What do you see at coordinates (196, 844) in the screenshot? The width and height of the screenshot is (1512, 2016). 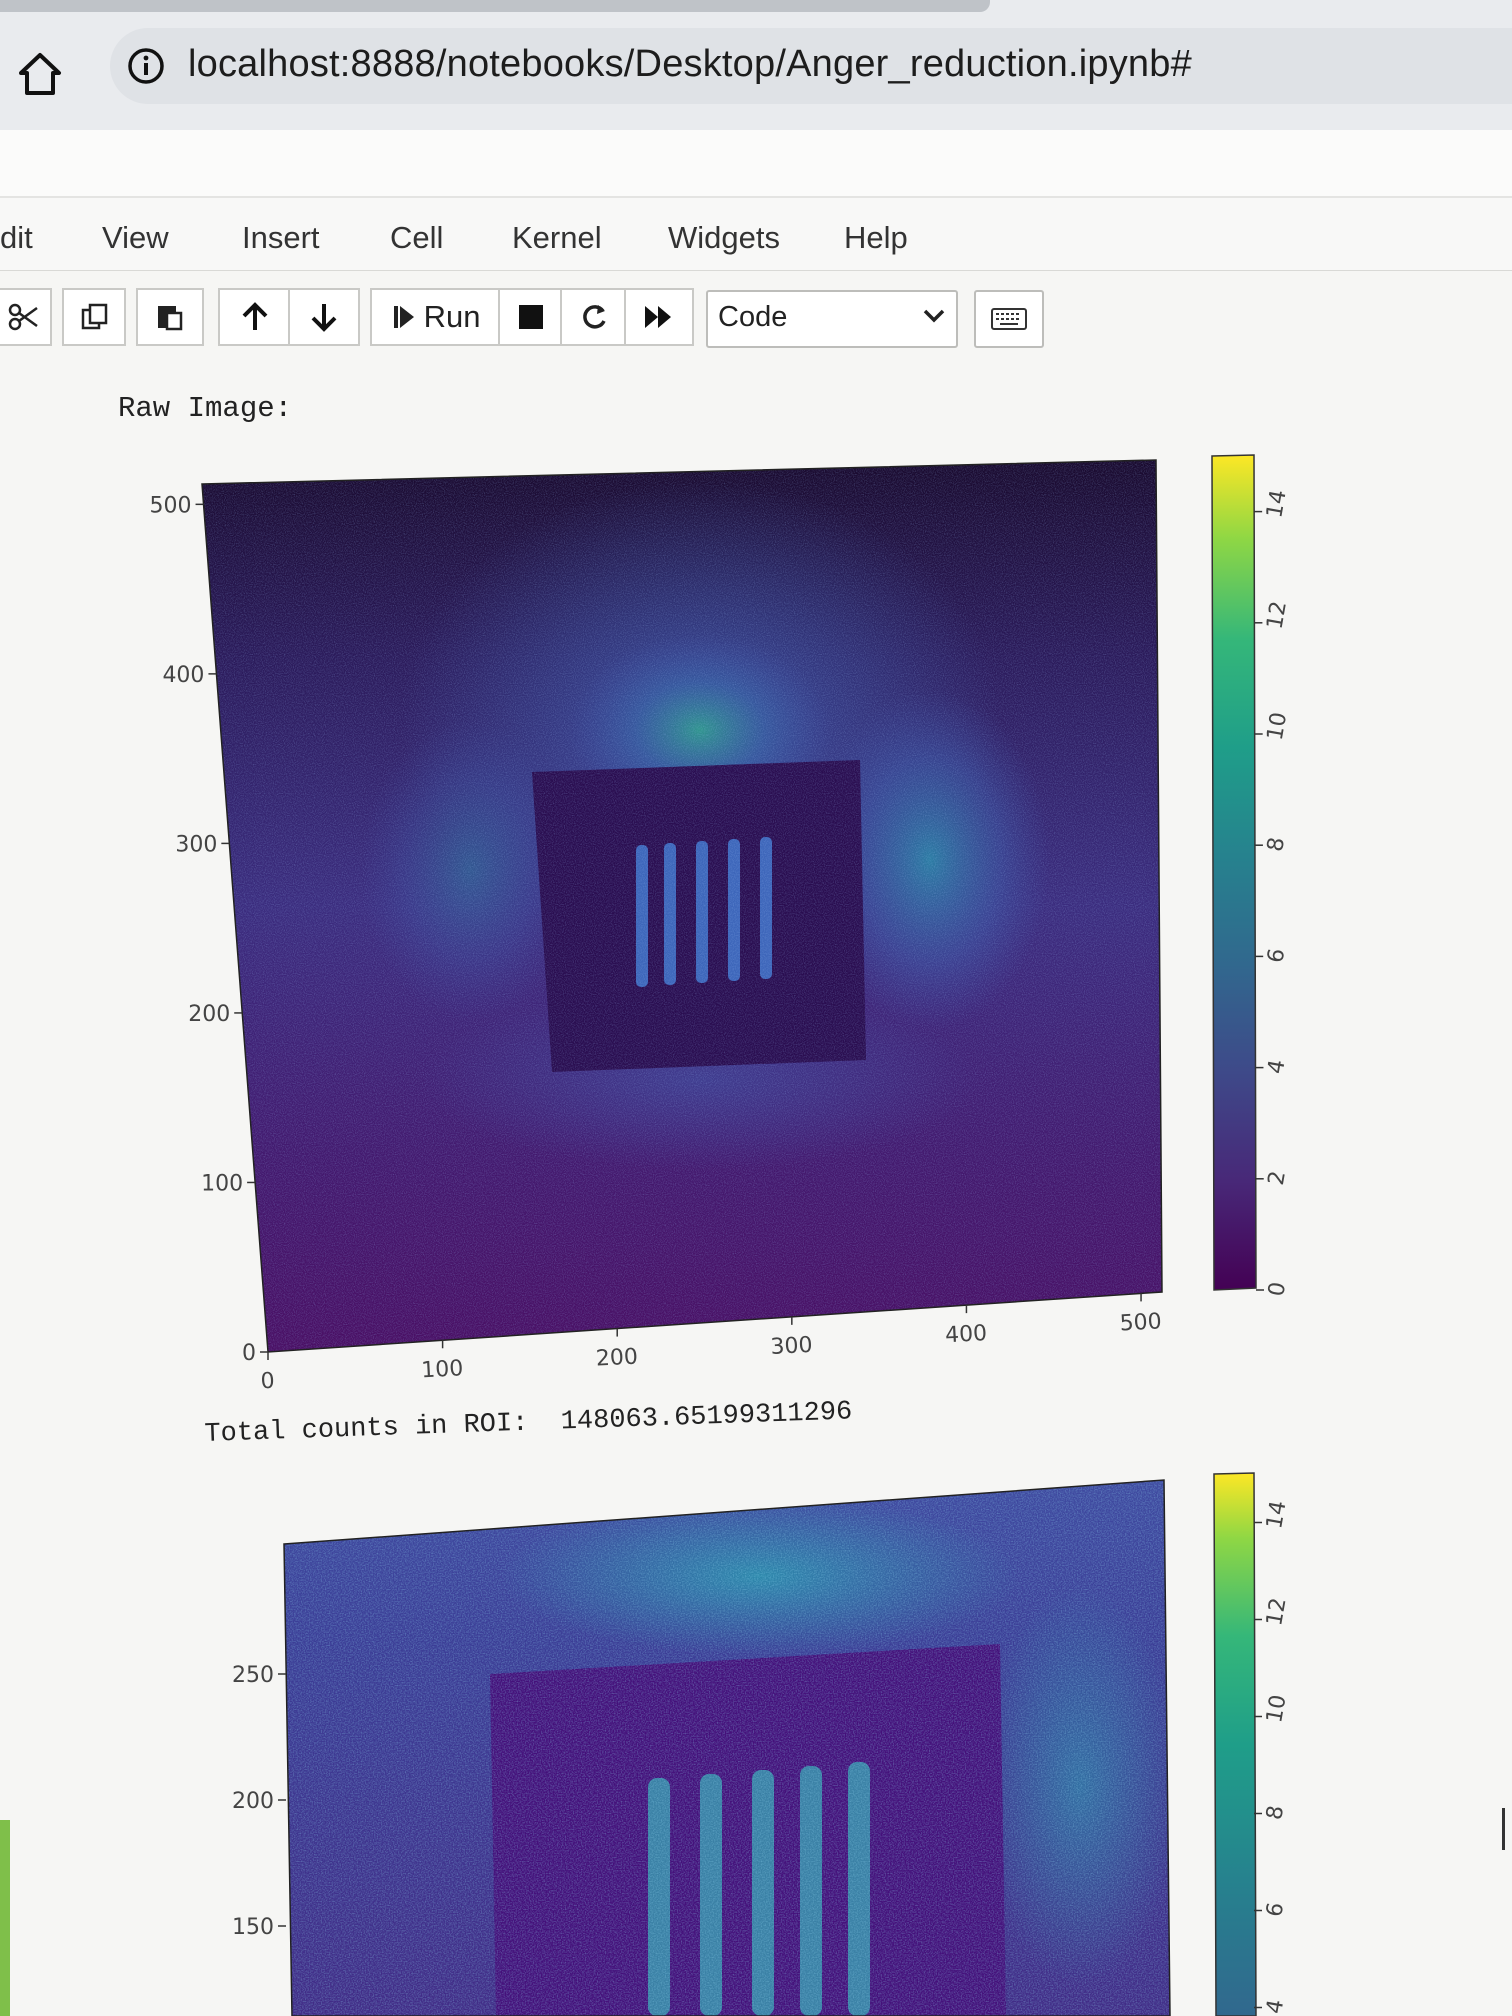 I see `y-tick-label: 300` at bounding box center [196, 844].